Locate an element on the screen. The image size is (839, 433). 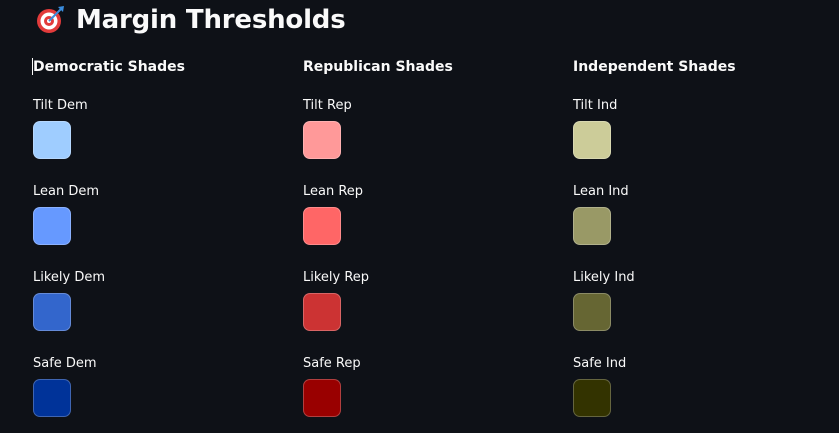
shade-label: Lean Dem is located at coordinates (66, 191).